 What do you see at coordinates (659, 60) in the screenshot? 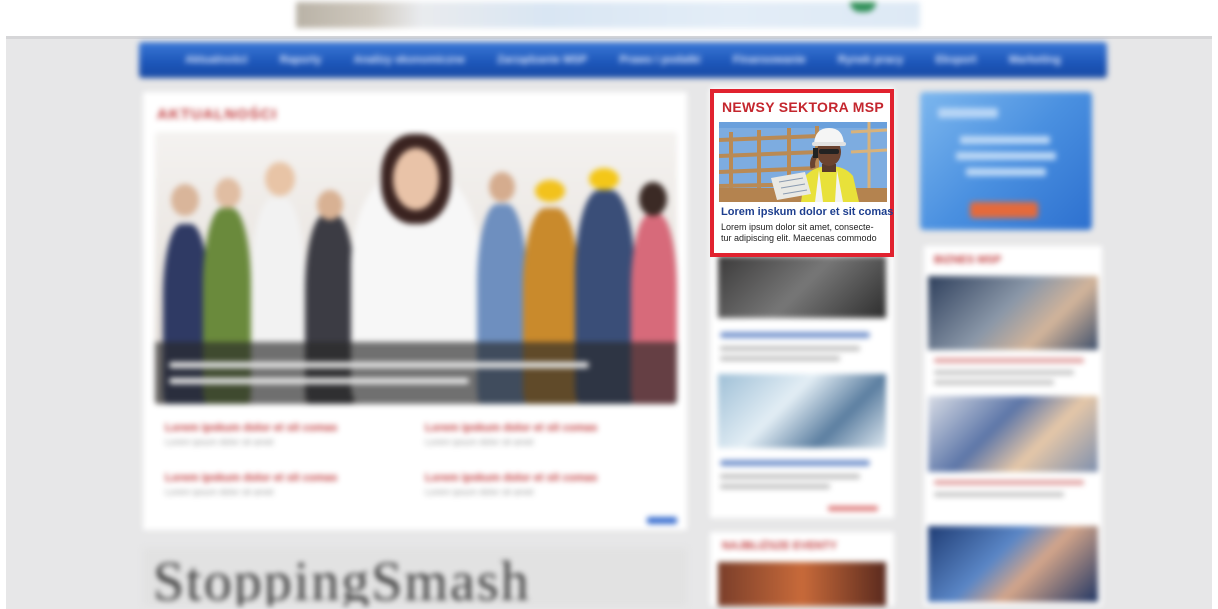
I see `nav-item: Prawo i podatki` at bounding box center [659, 60].